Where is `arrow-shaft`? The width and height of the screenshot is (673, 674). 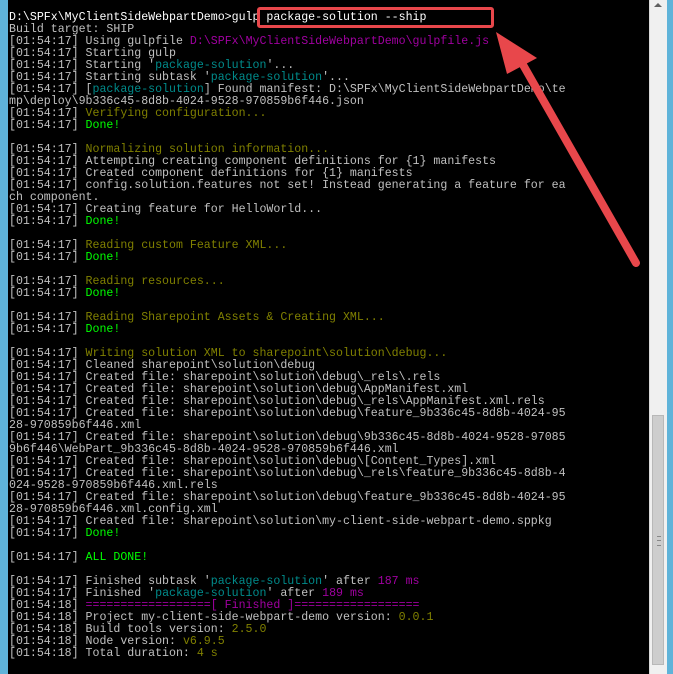 arrow-shaft is located at coordinates (577, 159).